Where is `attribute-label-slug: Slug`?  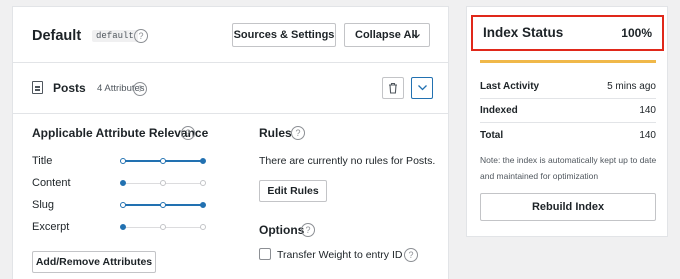 attribute-label-slug: Slug is located at coordinates (43, 205).